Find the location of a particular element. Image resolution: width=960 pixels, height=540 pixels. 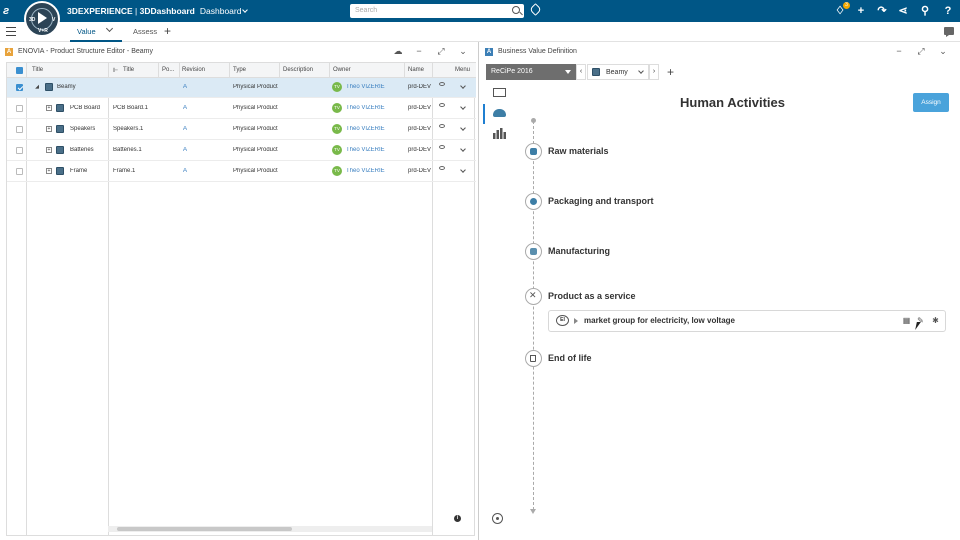

column-type: Type is located at coordinates (239, 70).